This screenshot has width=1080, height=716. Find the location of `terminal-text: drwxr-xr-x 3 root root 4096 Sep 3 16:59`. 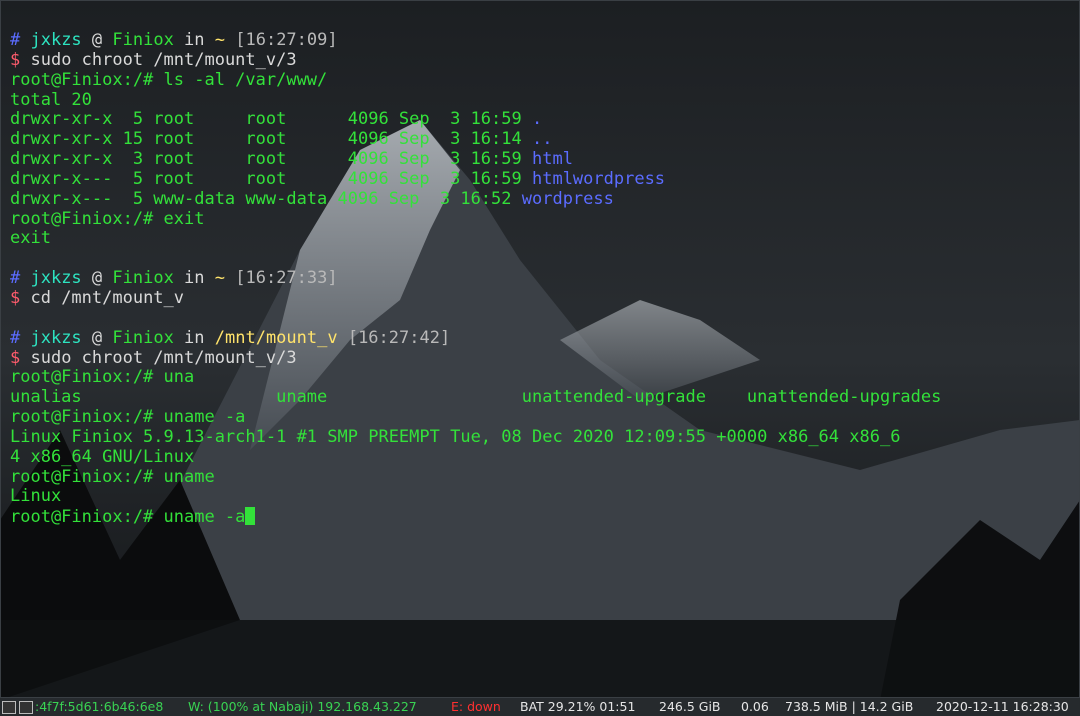

terminal-text: drwxr-xr-x 3 root root 4096 Sep 3 16:59 is located at coordinates (271, 160).